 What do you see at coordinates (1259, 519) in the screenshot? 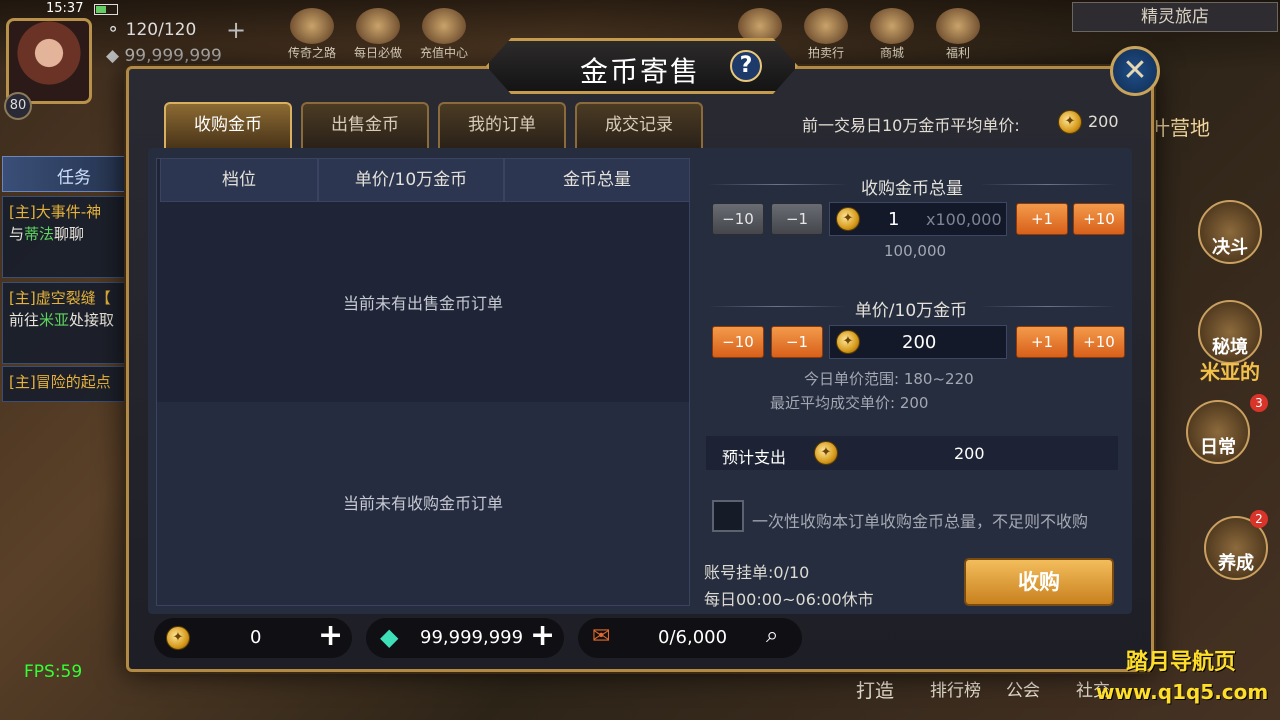
I see `develop-badge: 2` at bounding box center [1259, 519].